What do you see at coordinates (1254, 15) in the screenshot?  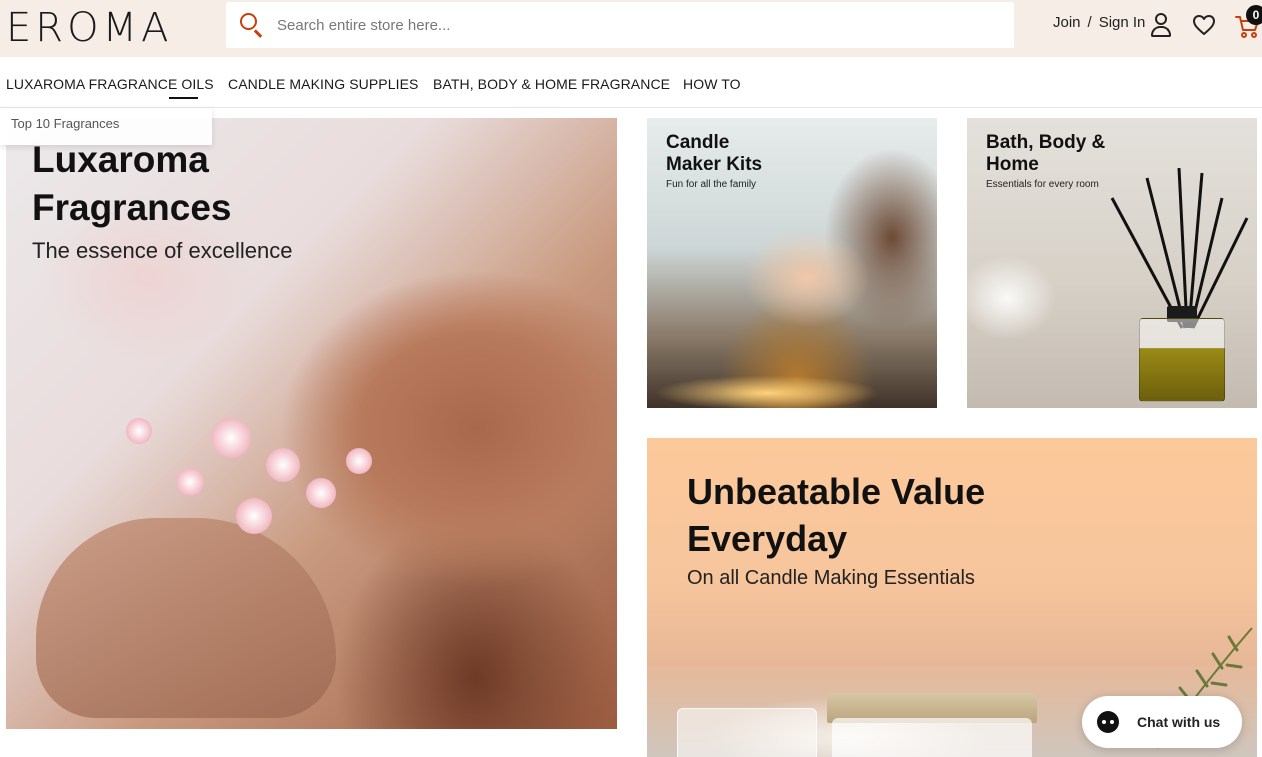 I see `cart-count-badge: 0` at bounding box center [1254, 15].